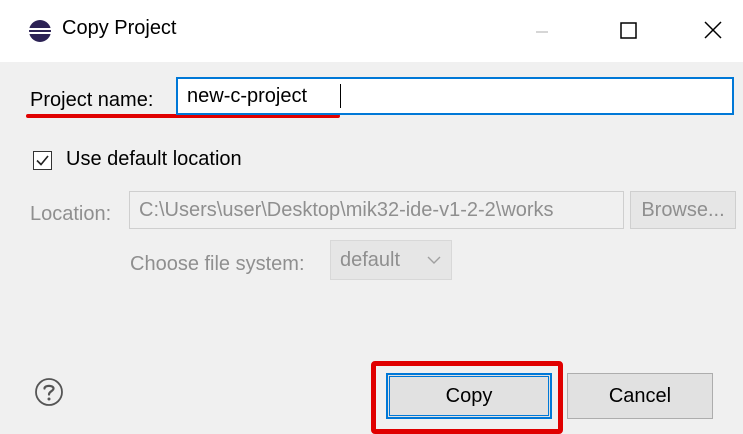 This screenshot has height=434, width=743. Describe the element at coordinates (40, 31) in the screenshot. I see `eclipse-icon` at that location.